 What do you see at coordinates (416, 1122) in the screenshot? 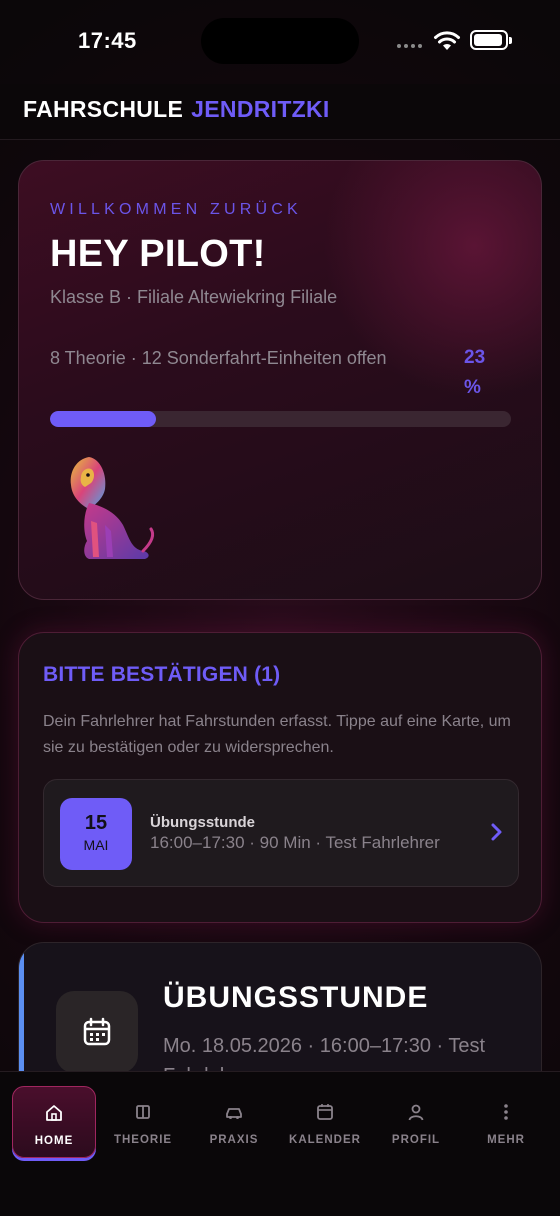
I see `nav-item-profil: PROFIL` at bounding box center [416, 1122].